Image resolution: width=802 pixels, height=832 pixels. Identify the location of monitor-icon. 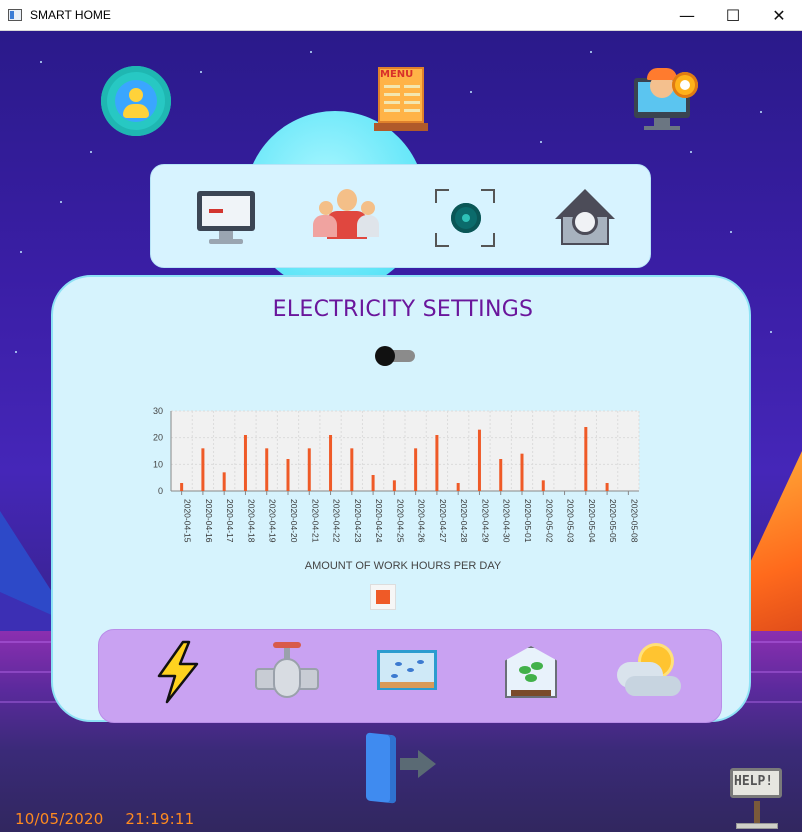
(227, 218).